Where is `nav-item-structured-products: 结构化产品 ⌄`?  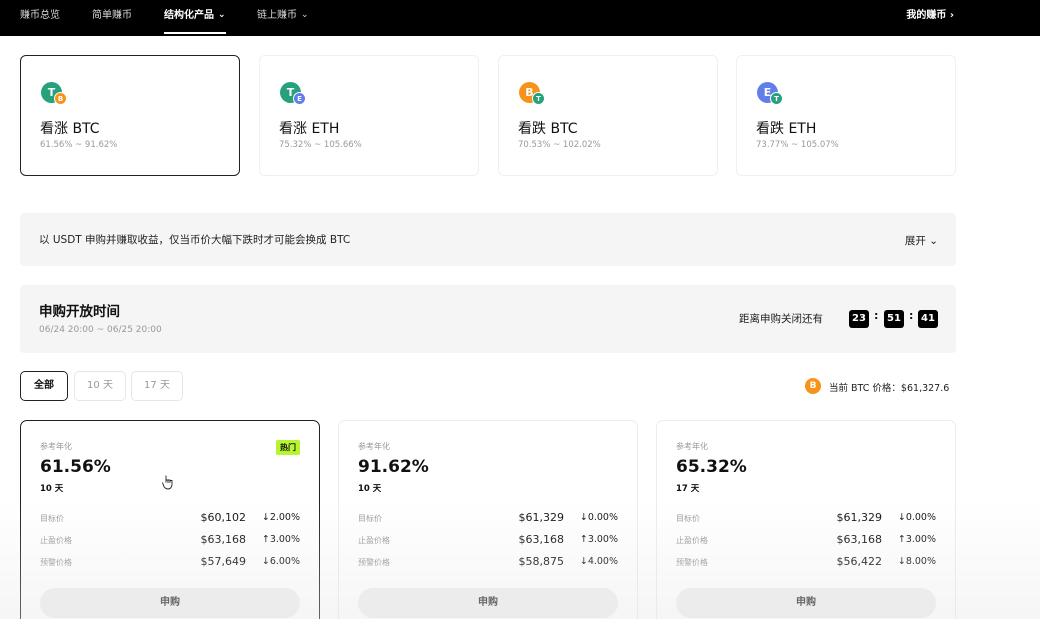 nav-item-structured-products: 结构化产品 ⌄ is located at coordinates (195, 18).